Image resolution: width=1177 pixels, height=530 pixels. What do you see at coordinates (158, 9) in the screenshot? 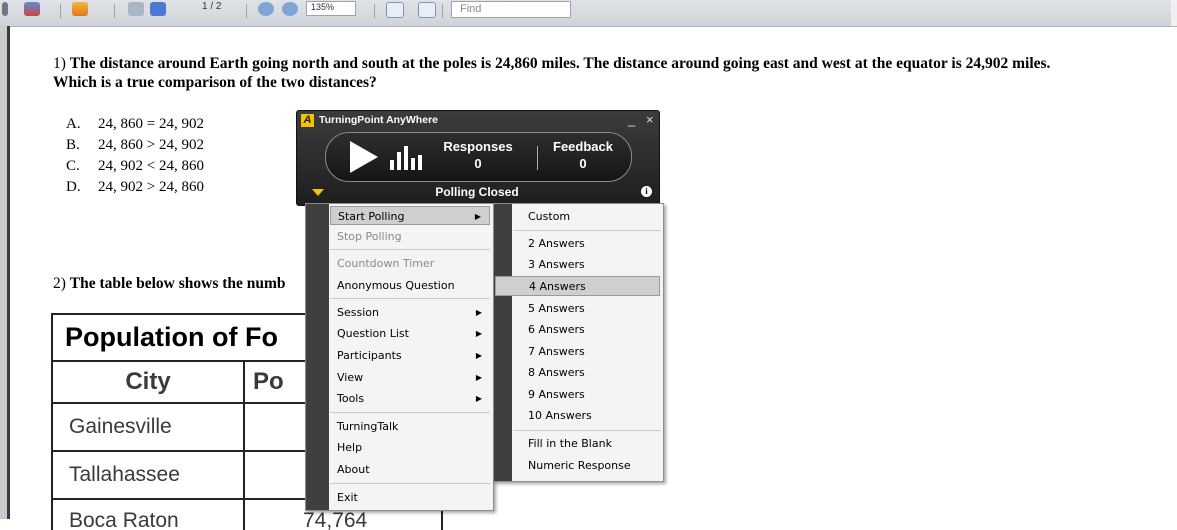
I see `page-down-icon` at bounding box center [158, 9].